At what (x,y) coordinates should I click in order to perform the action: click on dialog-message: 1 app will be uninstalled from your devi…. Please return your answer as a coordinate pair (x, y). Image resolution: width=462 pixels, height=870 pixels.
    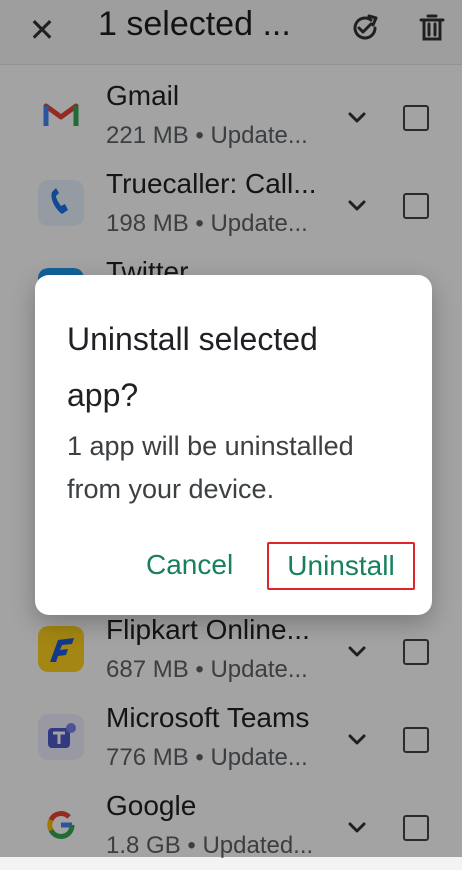
    Looking at the image, I should click on (210, 467).